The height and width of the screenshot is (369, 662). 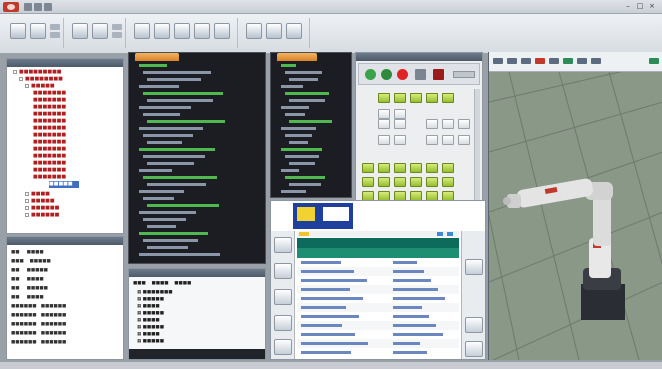 What do you see at coordinates (154, 292) in the screenshot?
I see `list-item: ▦ ■■■■■■■` at bounding box center [154, 292].